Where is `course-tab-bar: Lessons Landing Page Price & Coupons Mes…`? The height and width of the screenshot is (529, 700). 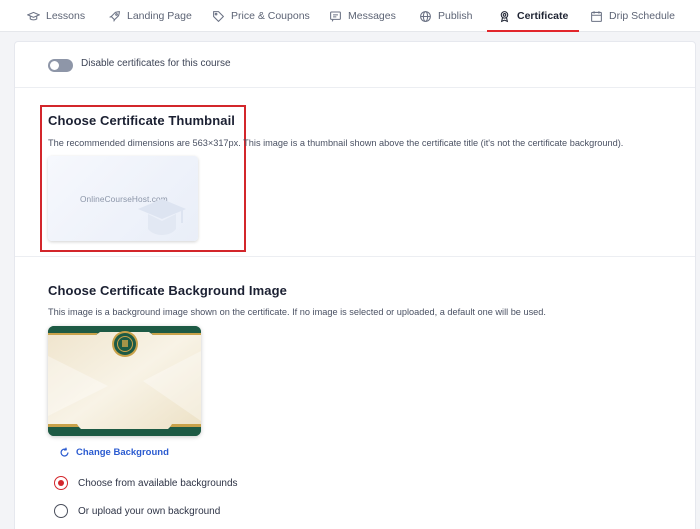
course-tab-bar: Lessons Landing Page Price & Coupons Mes… is located at coordinates (350, 16).